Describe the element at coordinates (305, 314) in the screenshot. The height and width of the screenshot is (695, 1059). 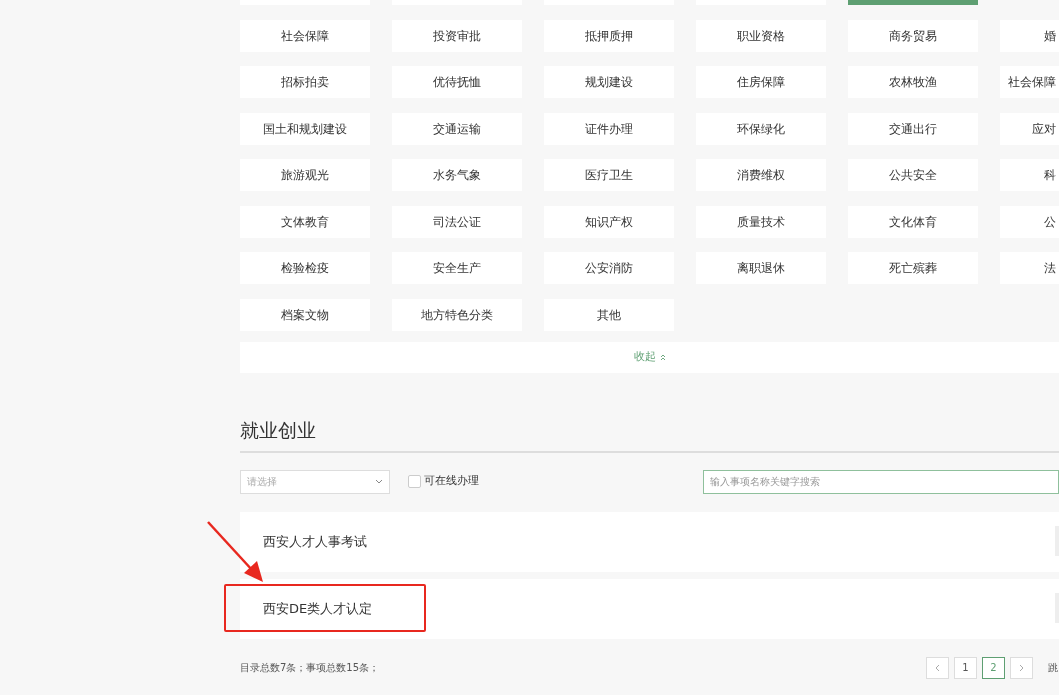
I see `category-tile: 档案文物` at that location.